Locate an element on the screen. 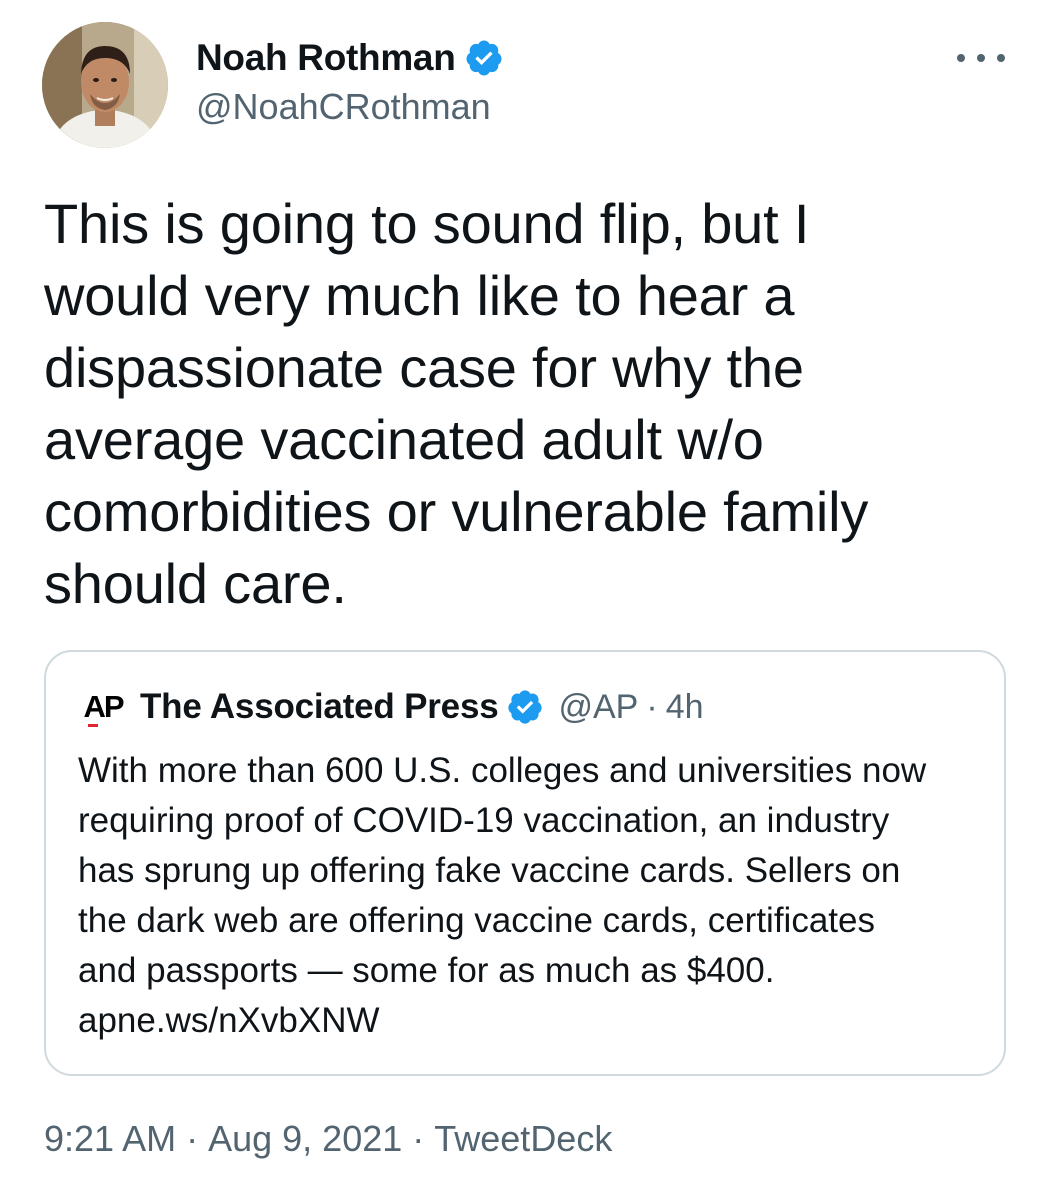 The image size is (1051, 1200). tweet-text-line: average vaccinated adult w/o is located at coordinates (404, 439).